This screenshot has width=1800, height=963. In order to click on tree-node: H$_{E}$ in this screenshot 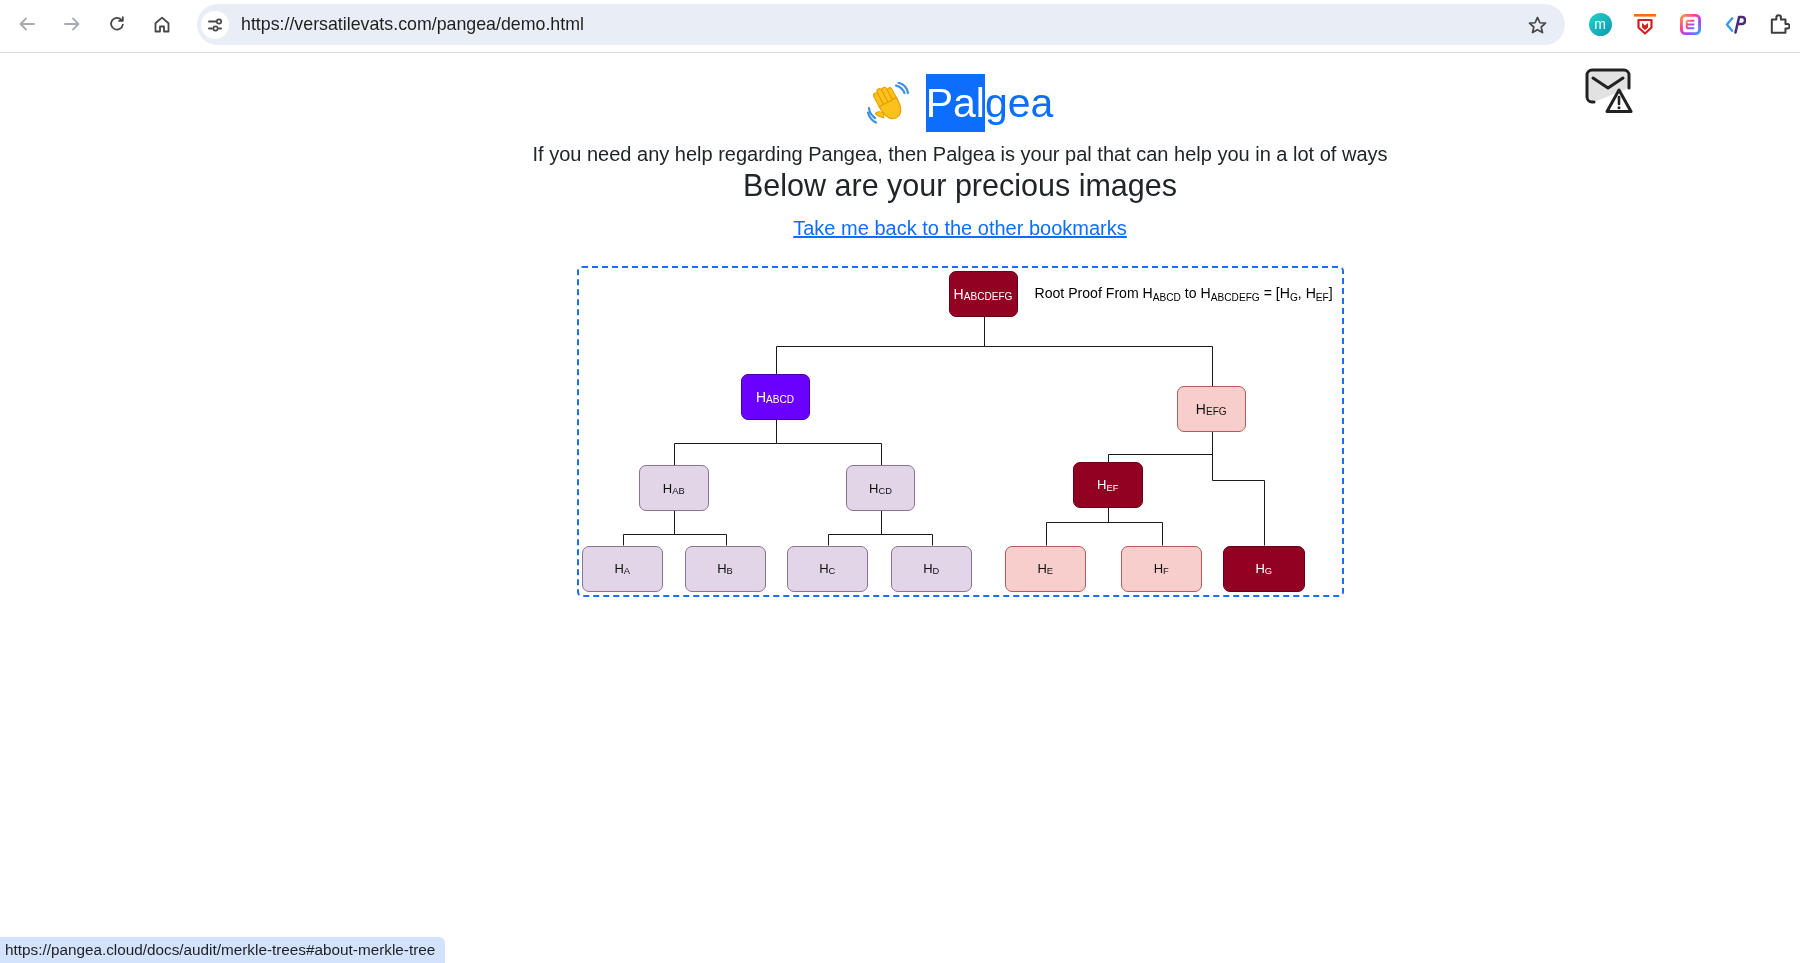, I will do `click(1045, 568)`.